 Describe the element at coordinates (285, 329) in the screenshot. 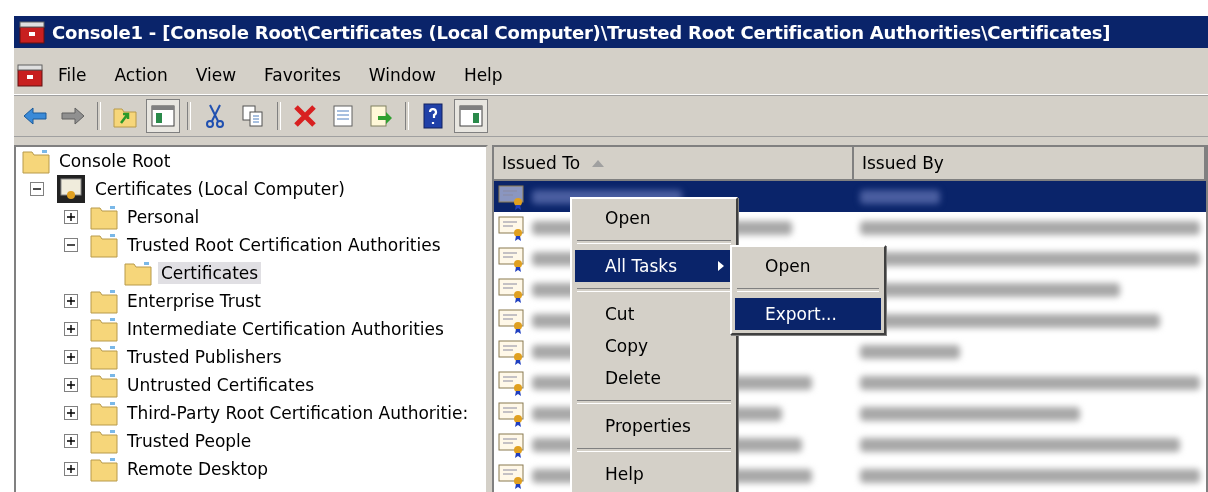

I see `tree-item: Intermediate Certification Authorities` at that location.